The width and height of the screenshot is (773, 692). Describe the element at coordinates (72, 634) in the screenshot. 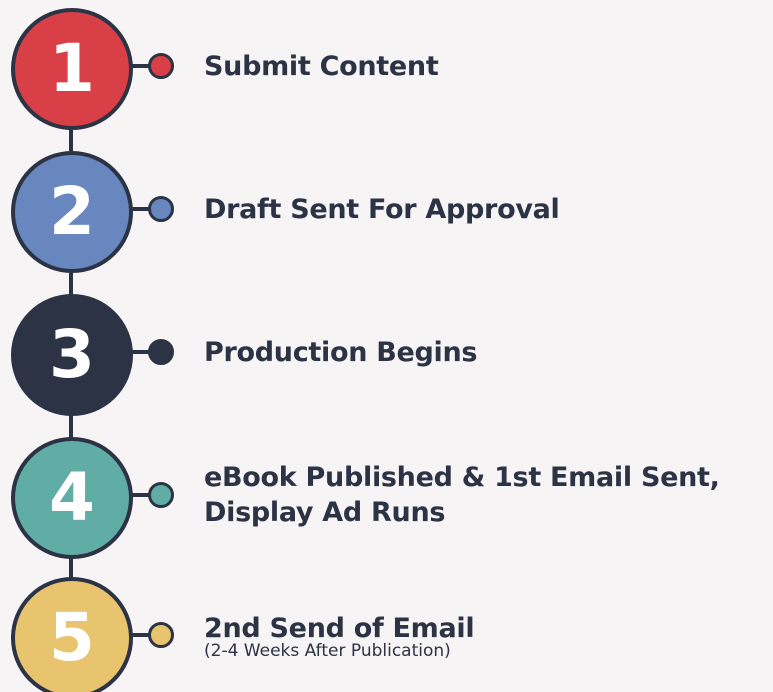

I see `step-number-circle: 5` at that location.